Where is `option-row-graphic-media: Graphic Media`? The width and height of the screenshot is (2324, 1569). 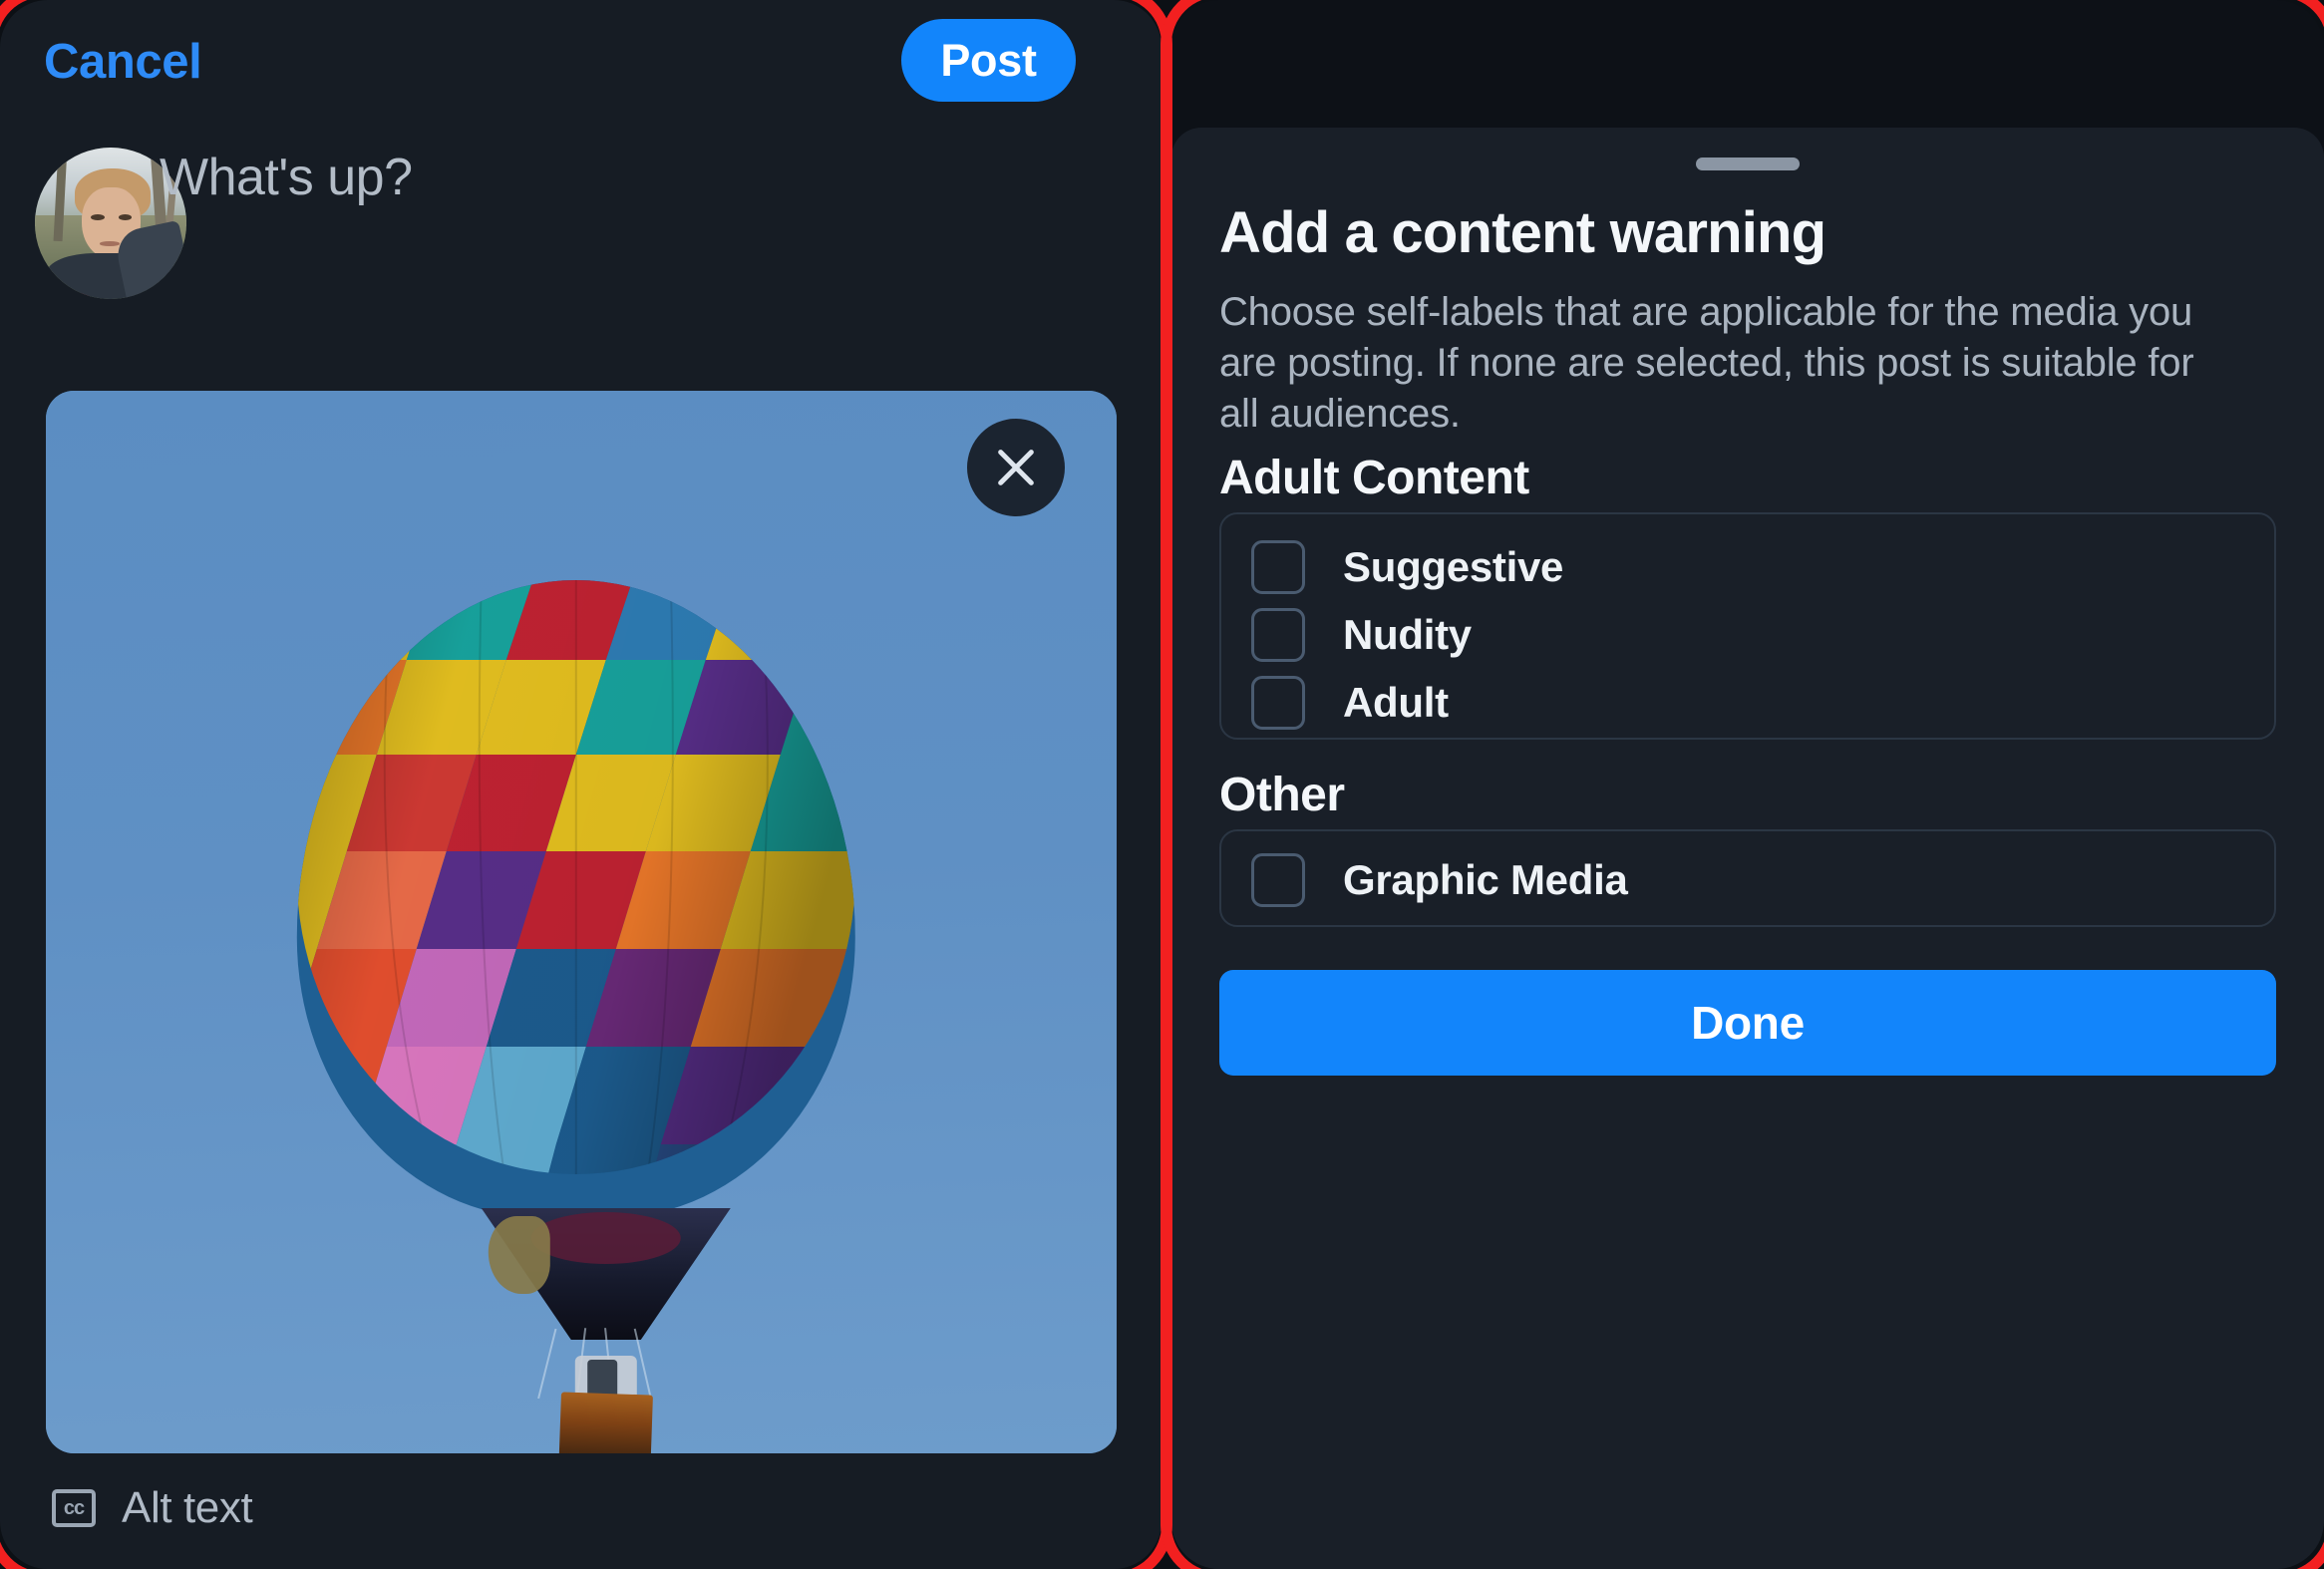 option-row-graphic-media: Graphic Media is located at coordinates (1439, 880).